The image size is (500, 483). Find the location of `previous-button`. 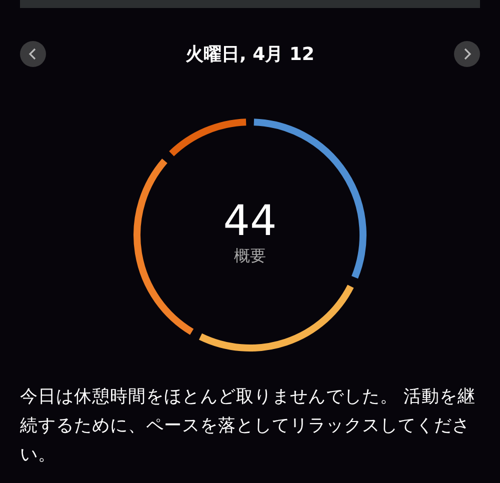

previous-button is located at coordinates (33, 54).